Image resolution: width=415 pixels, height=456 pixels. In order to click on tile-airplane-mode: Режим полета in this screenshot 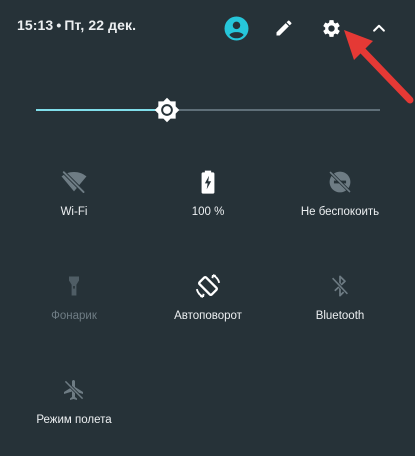, I will do `click(74, 416)`.